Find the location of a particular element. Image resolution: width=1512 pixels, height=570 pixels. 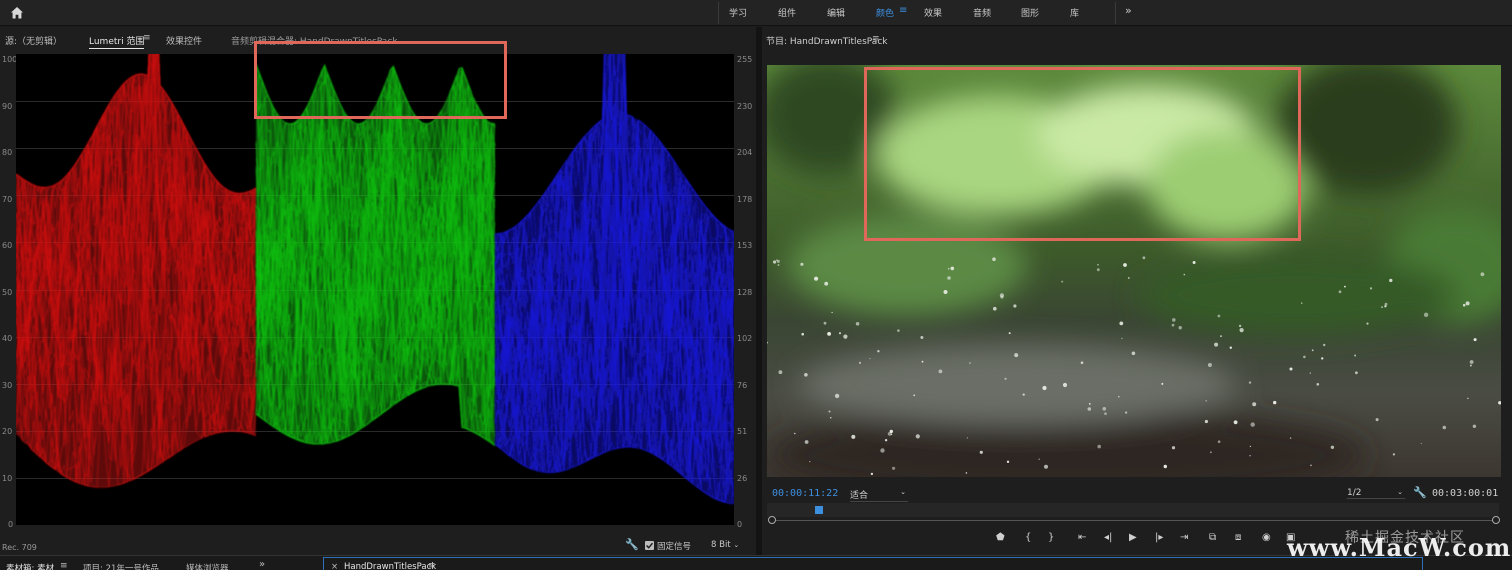

add-marker-icon: ⬟ is located at coordinates (1000, 537).